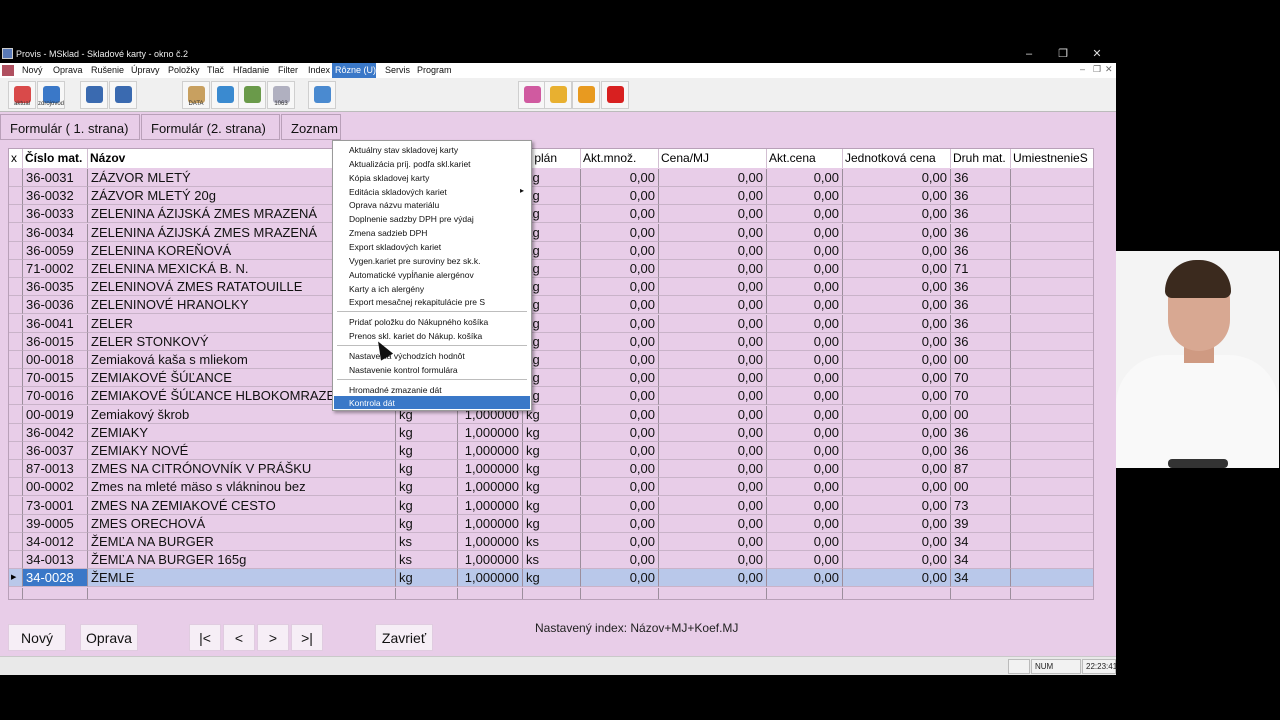 The image size is (1280, 720). I want to click on dropdown-item-10: Karty a ich alergény, so click(432, 288).